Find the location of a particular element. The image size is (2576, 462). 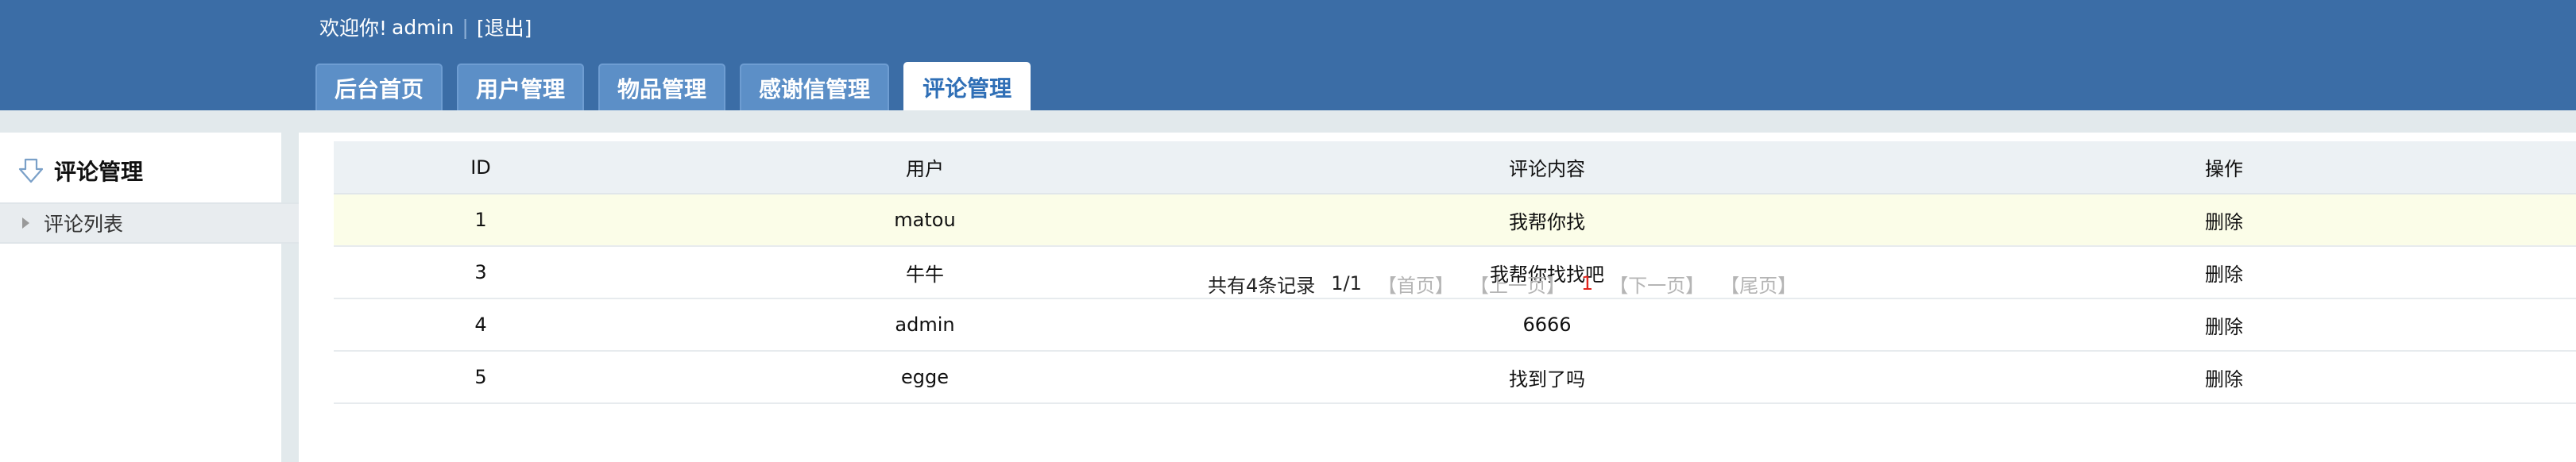

last-page-link: 【尾页】 is located at coordinates (1758, 284).